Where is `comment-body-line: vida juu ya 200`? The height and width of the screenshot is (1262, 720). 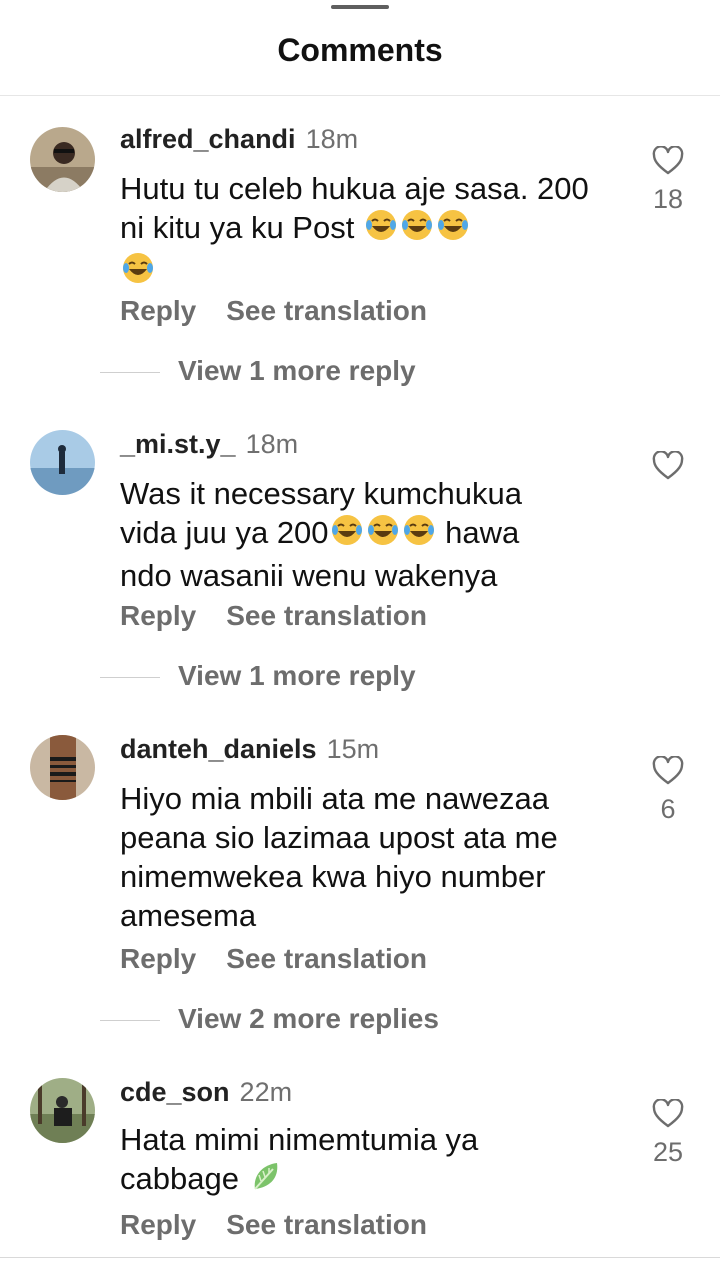 comment-body-line: vida juu ya 200 is located at coordinates (224, 532).